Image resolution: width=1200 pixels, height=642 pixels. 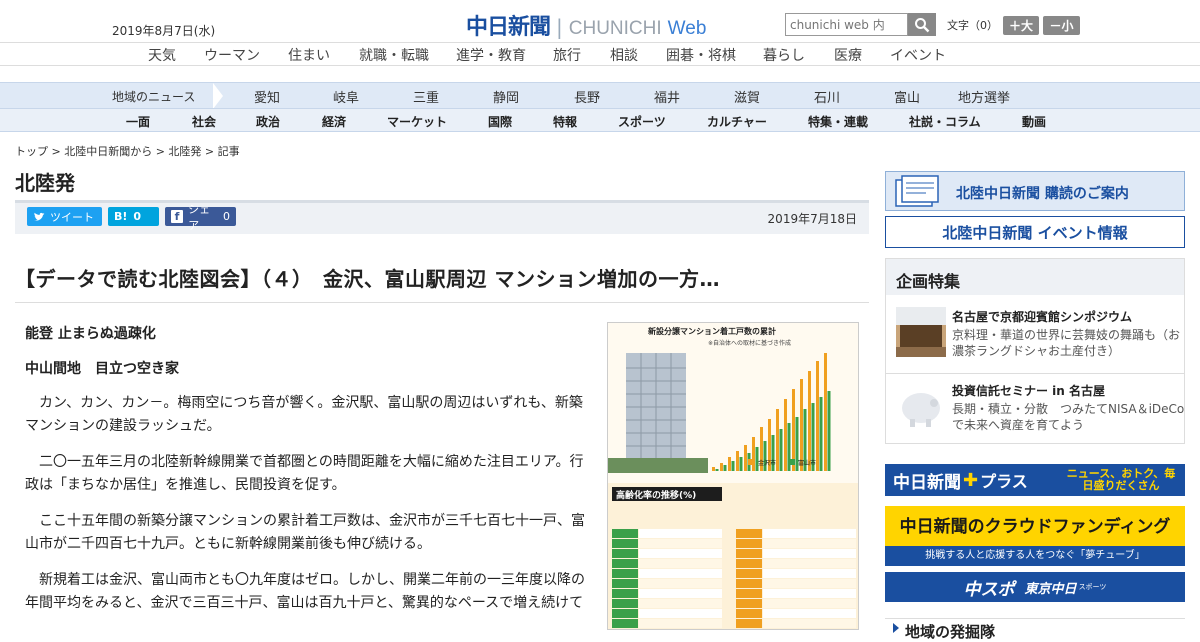 What do you see at coordinates (784, 55) in the screenshot?
I see `category-item-living: 暮らし` at bounding box center [784, 55].